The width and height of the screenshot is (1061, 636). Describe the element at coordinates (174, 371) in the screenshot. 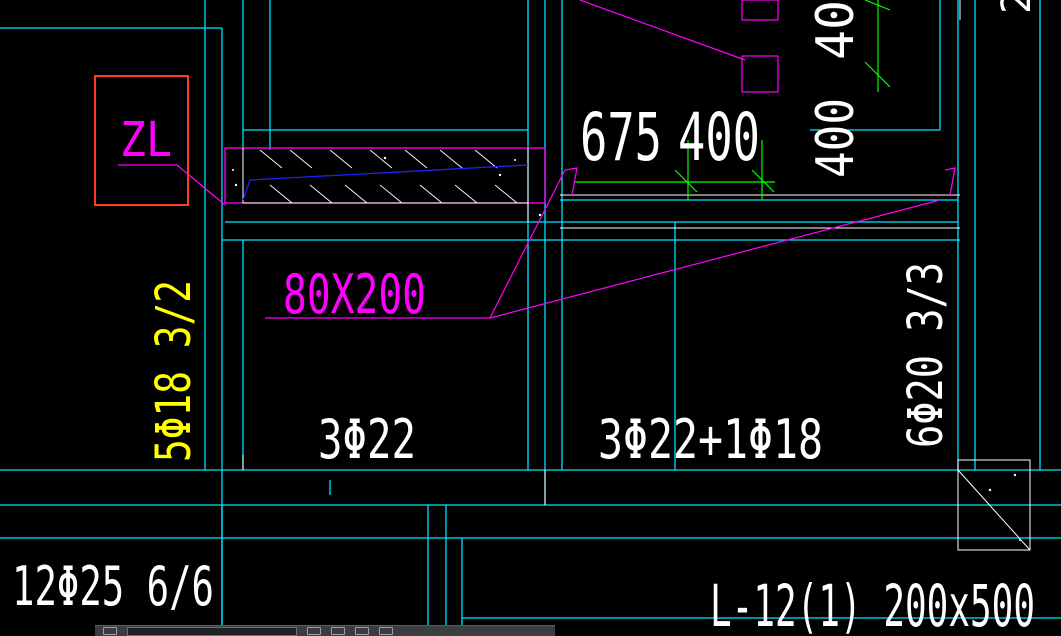

I see `rebar-left-label: 5Φ18 3/2` at that location.